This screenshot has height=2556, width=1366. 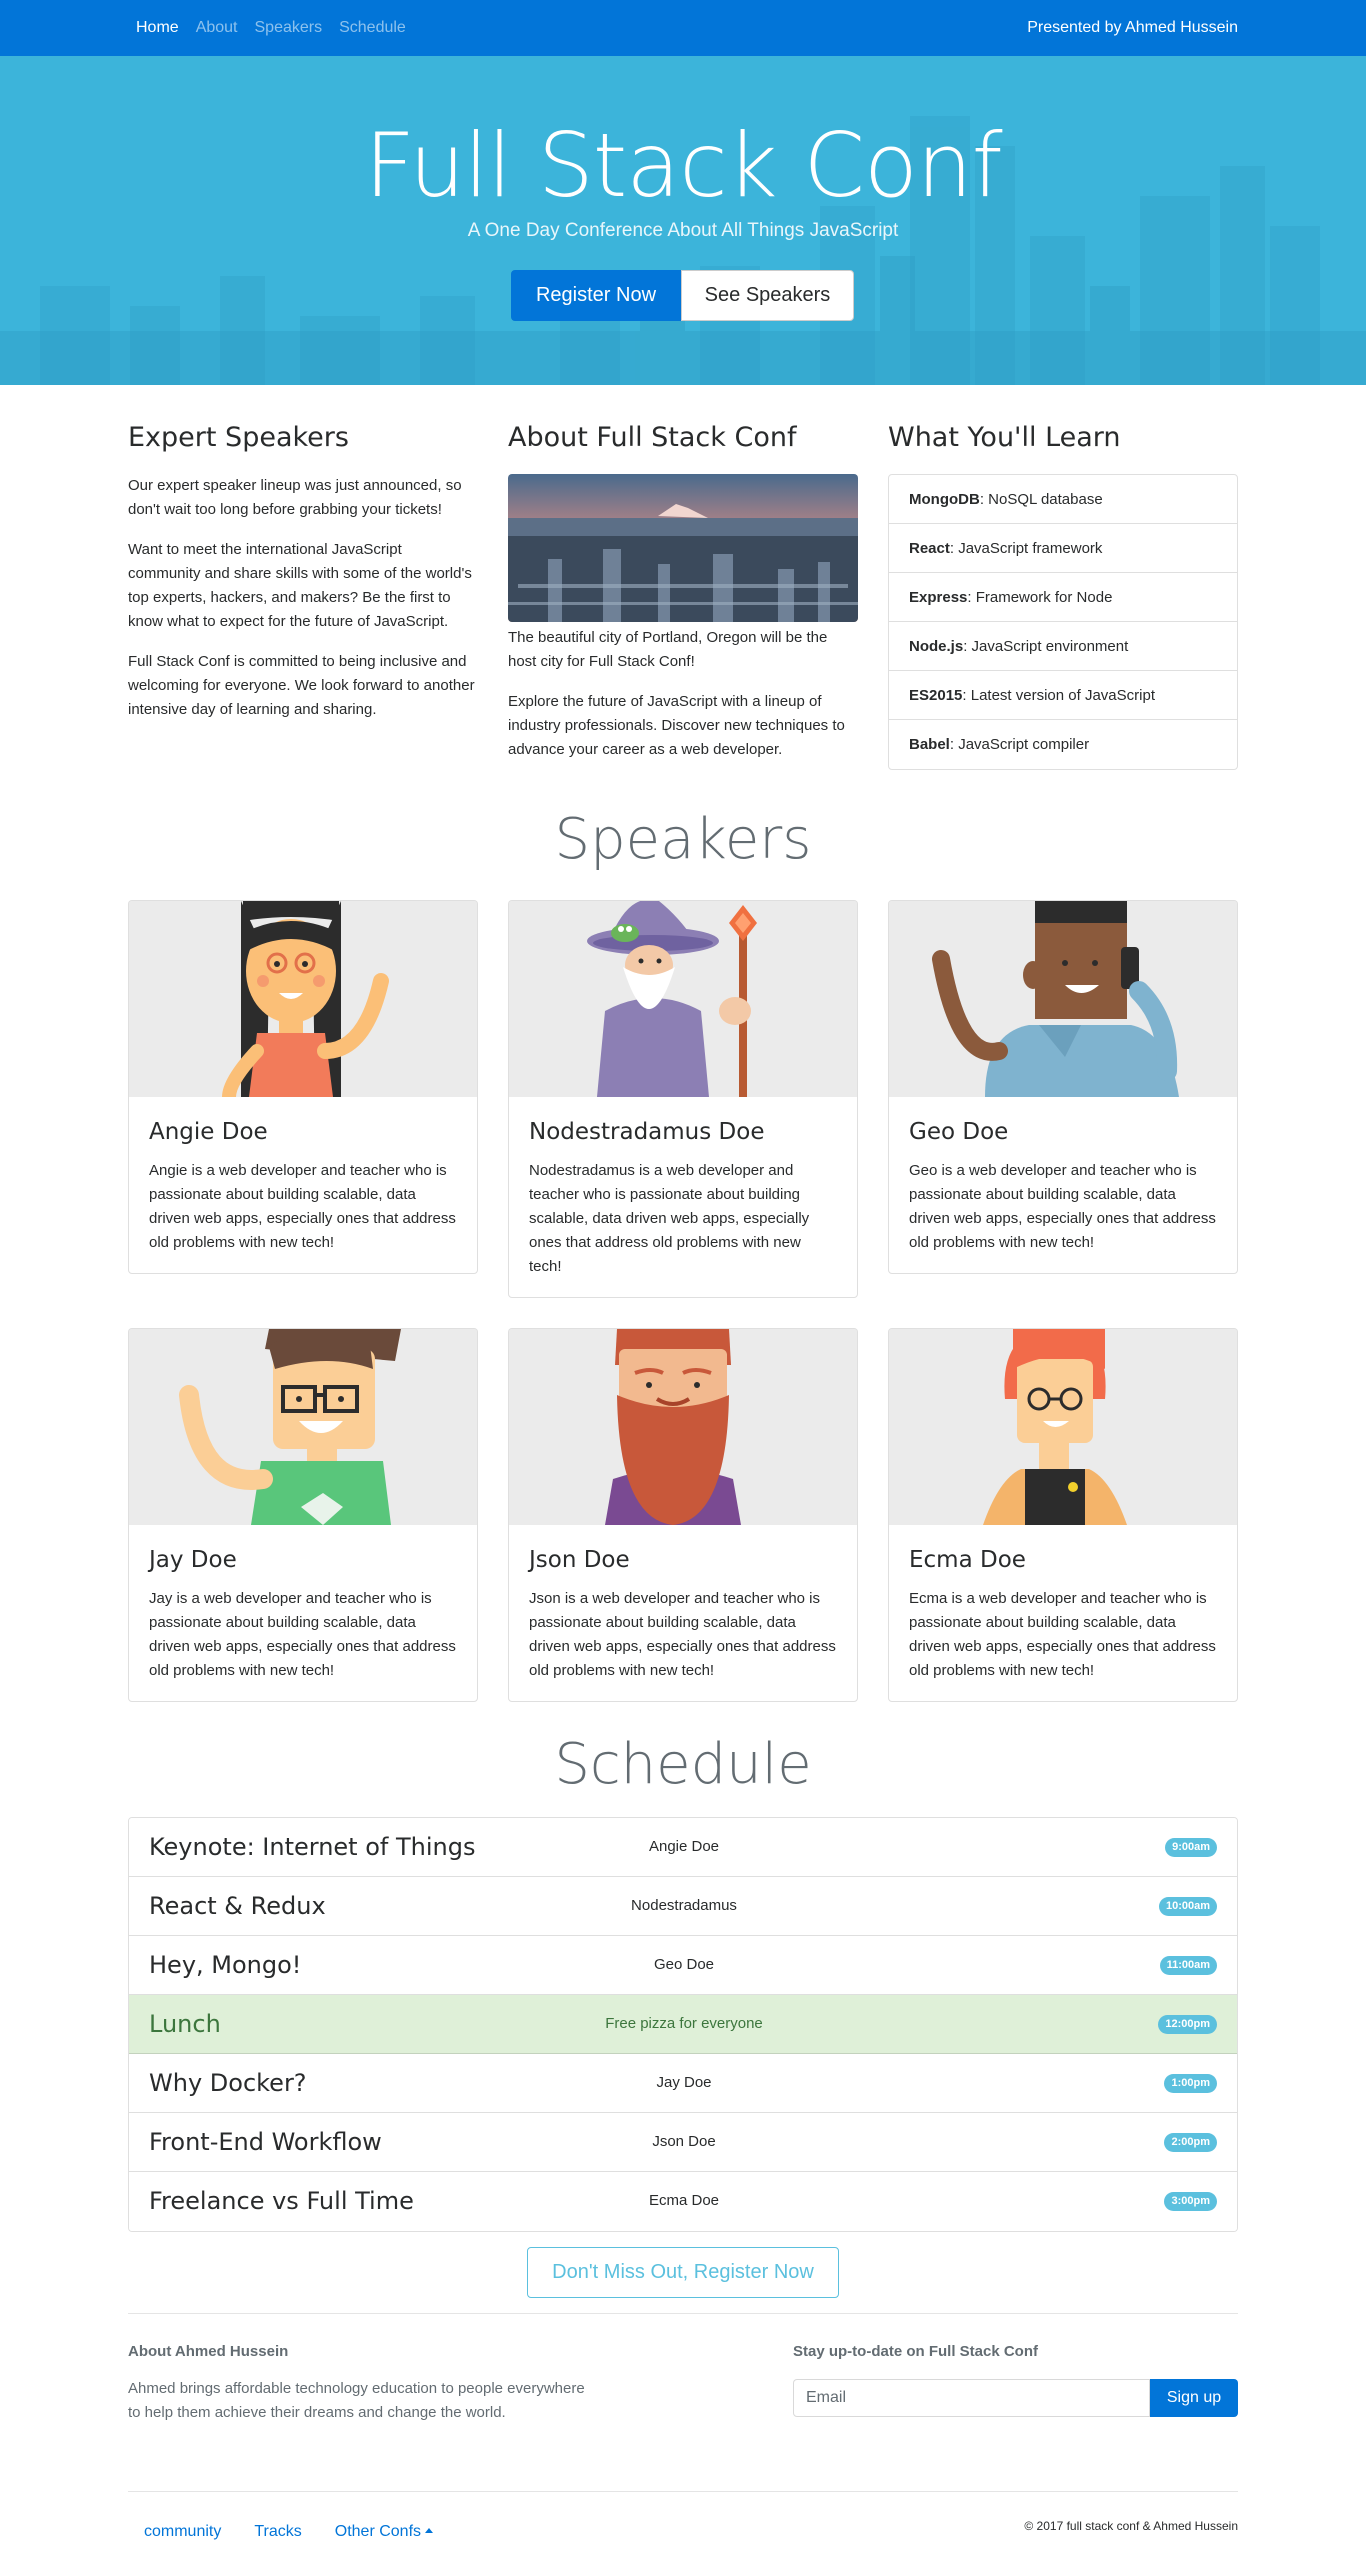 I want to click on session-speaker: Geo Doe, so click(x=684, y=1964).